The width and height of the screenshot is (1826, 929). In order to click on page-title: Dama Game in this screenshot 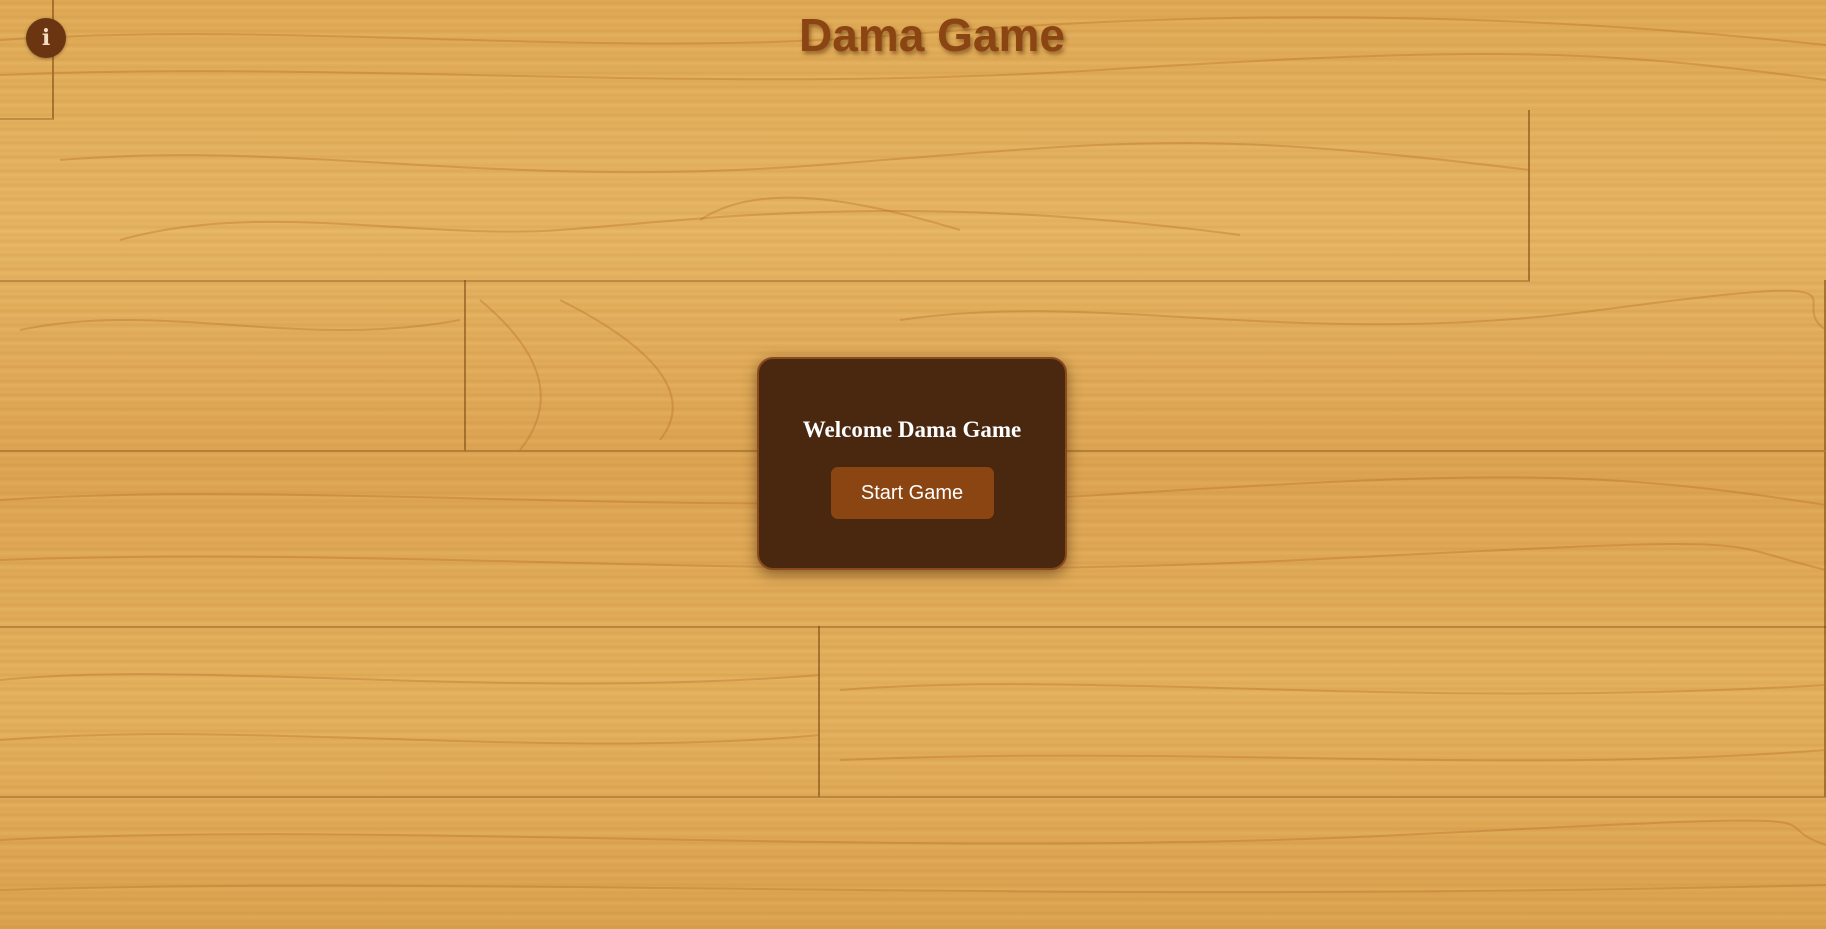, I will do `click(932, 35)`.